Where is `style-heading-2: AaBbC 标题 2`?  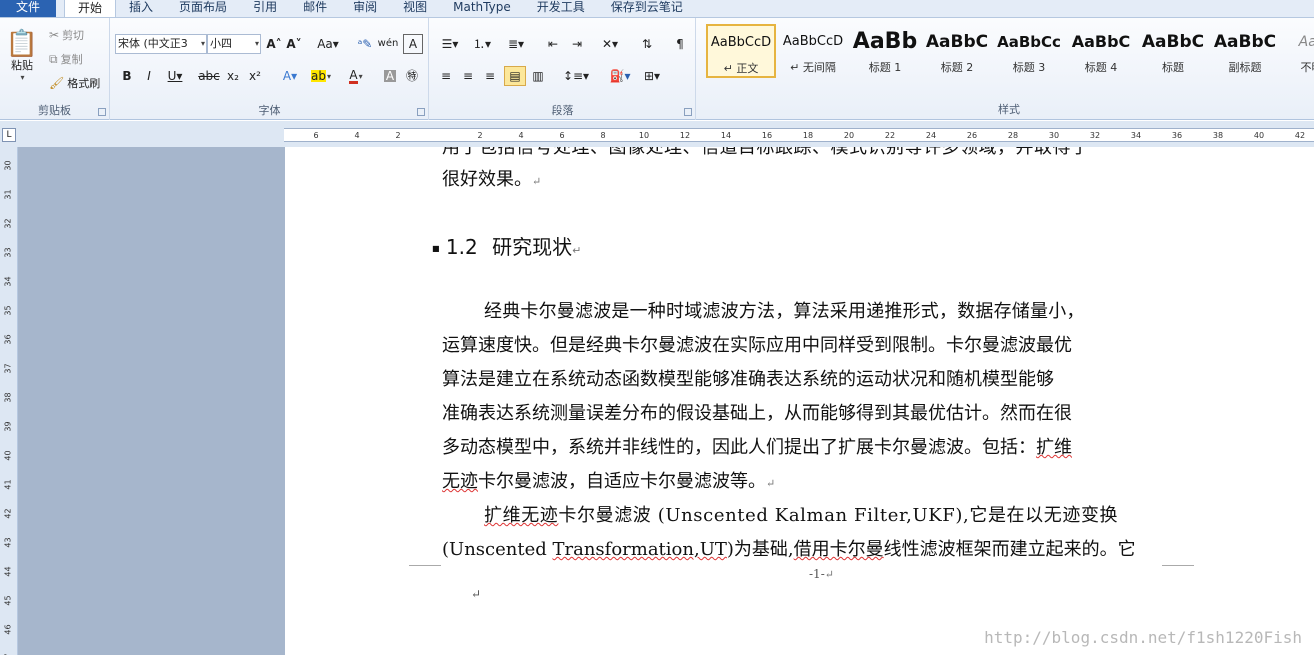 style-heading-2: AaBbC 标题 2 is located at coordinates (957, 51).